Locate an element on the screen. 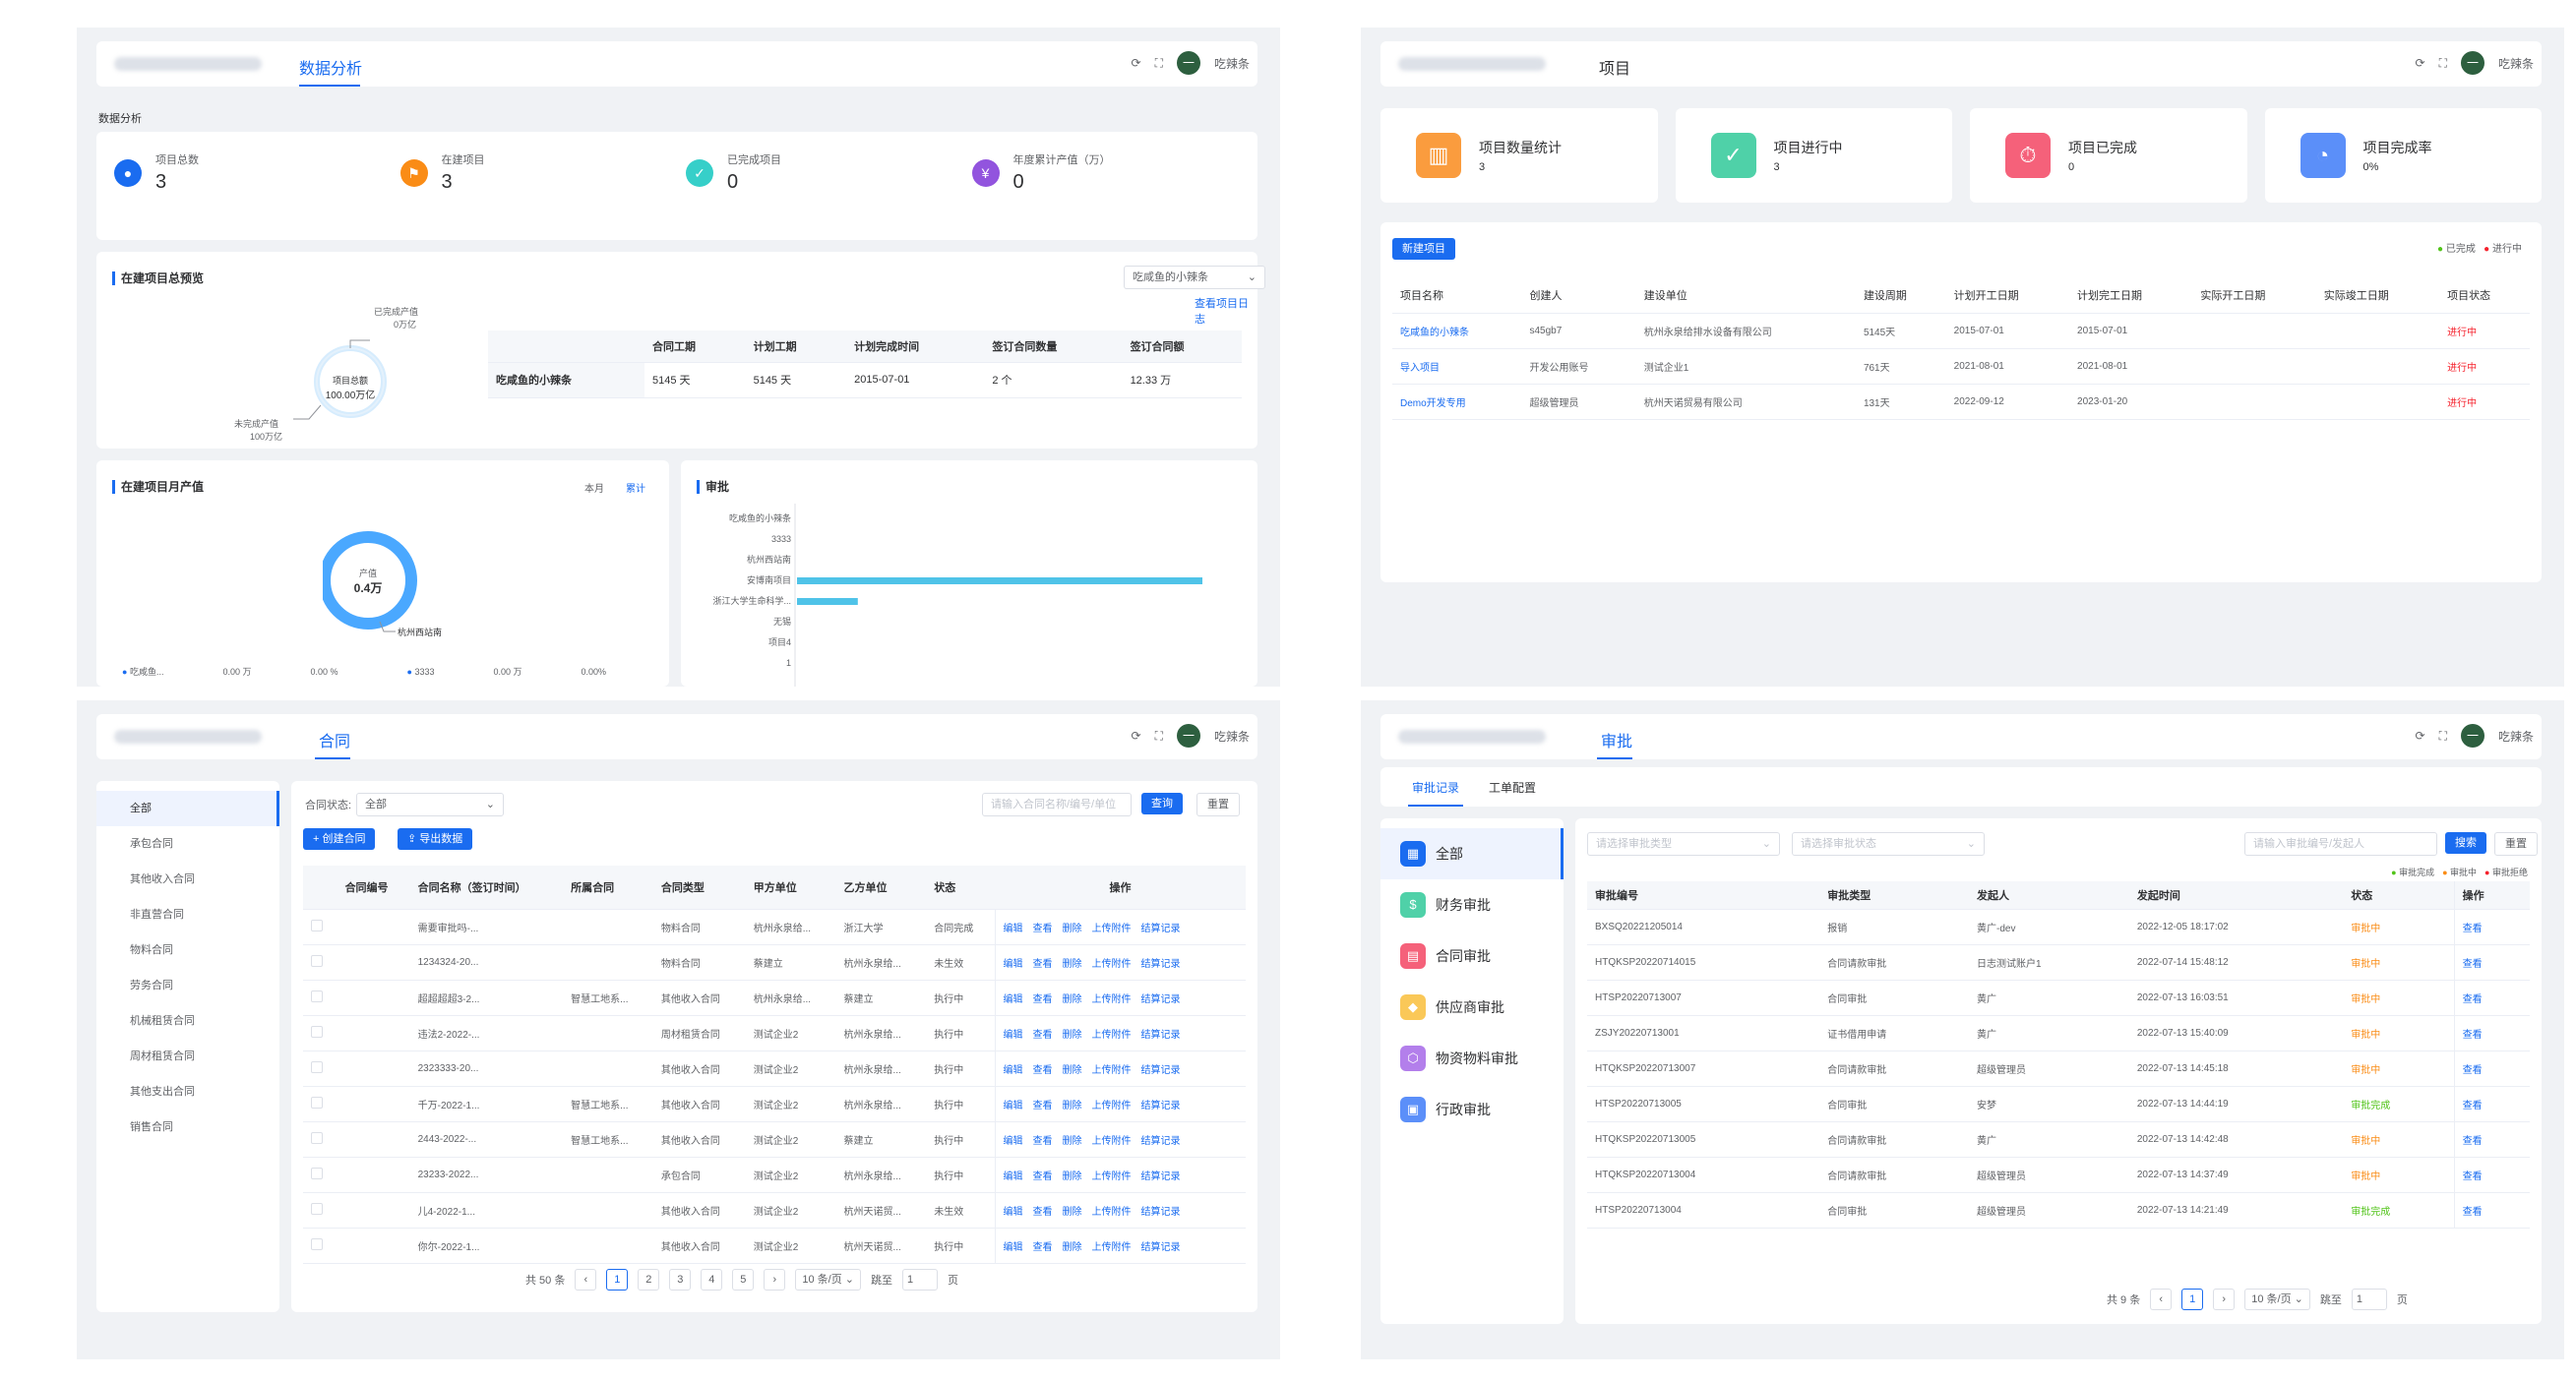 The width and height of the screenshot is (2576, 1381). search-button: 搜索 is located at coordinates (2465, 843).